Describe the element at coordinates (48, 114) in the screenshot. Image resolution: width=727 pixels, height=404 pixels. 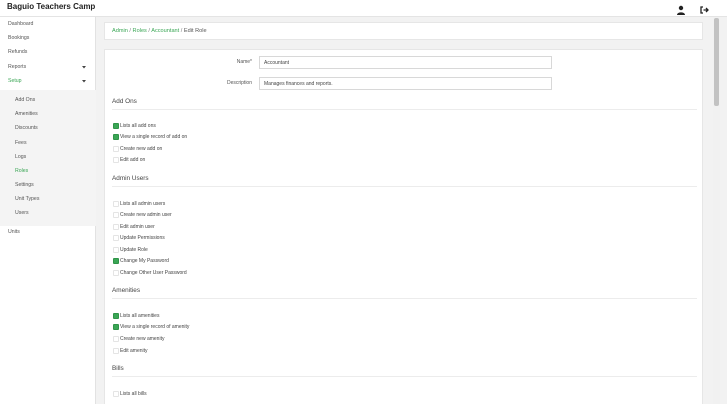
I see `sidebar-item-amenities: Amenities` at that location.